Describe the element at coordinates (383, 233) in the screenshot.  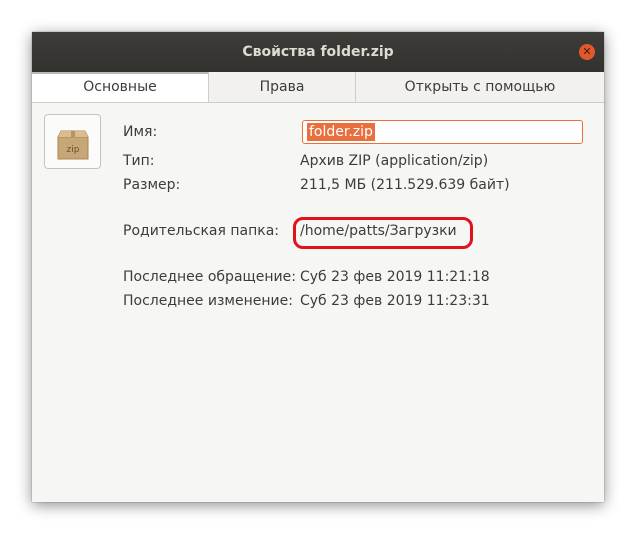
I see `highlight-annotation` at that location.